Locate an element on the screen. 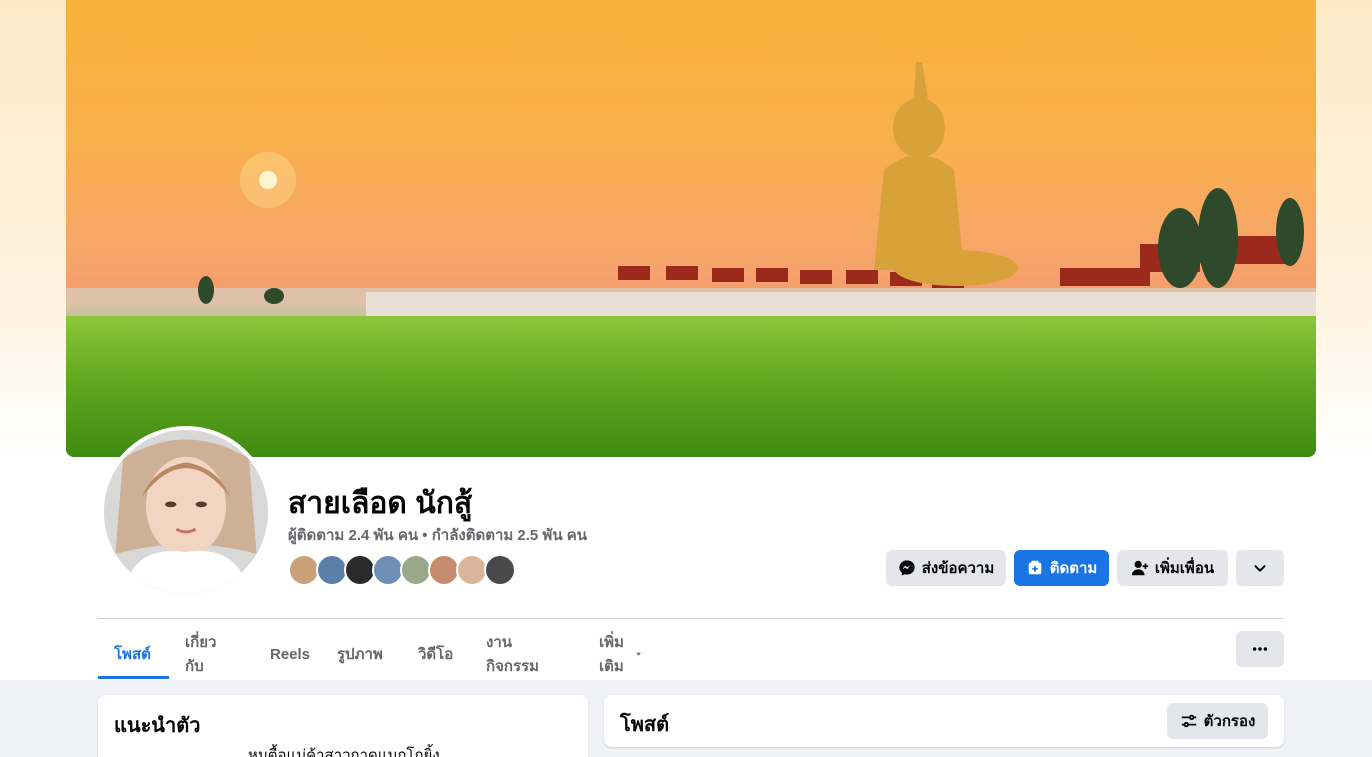 Image resolution: width=1372 pixels, height=757 pixels. caret-down-icon is located at coordinates (638, 654).